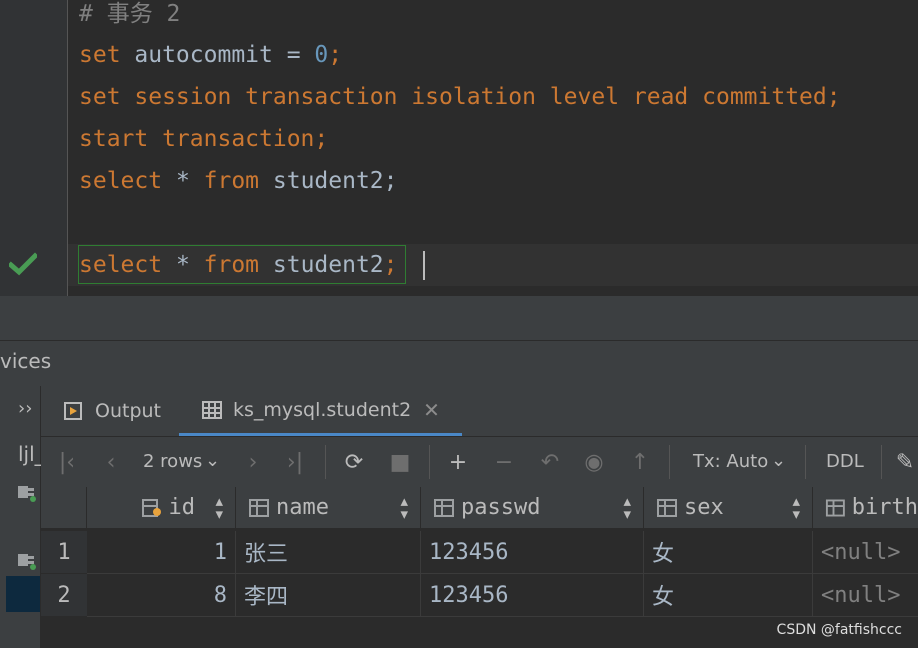 Image resolution: width=918 pixels, height=648 pixels. What do you see at coordinates (458, 462) in the screenshot?
I see `add-row-icon: +` at bounding box center [458, 462].